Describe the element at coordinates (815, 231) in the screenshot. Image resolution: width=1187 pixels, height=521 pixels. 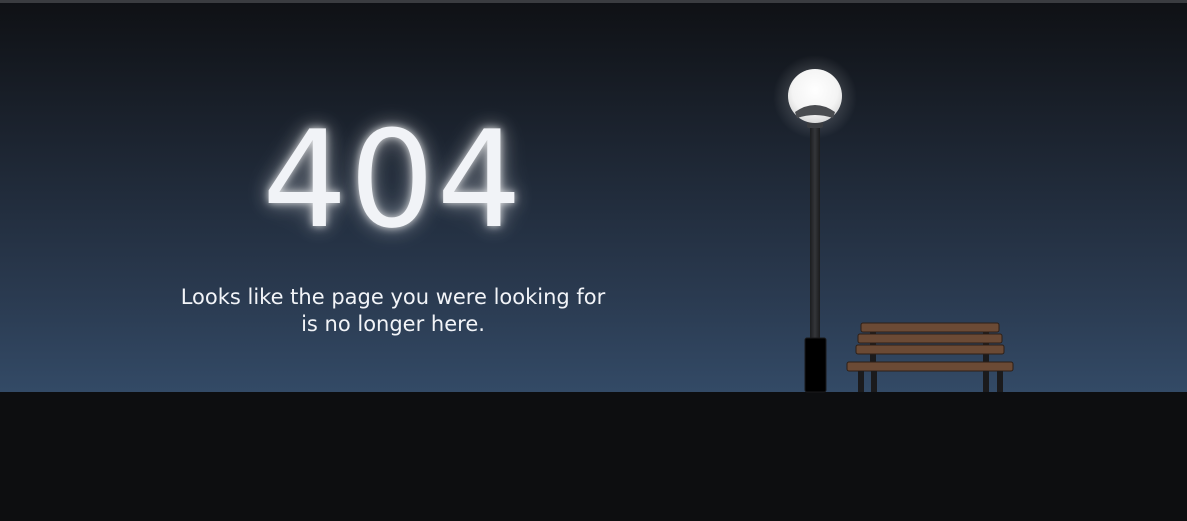
I see `lamp-post` at that location.